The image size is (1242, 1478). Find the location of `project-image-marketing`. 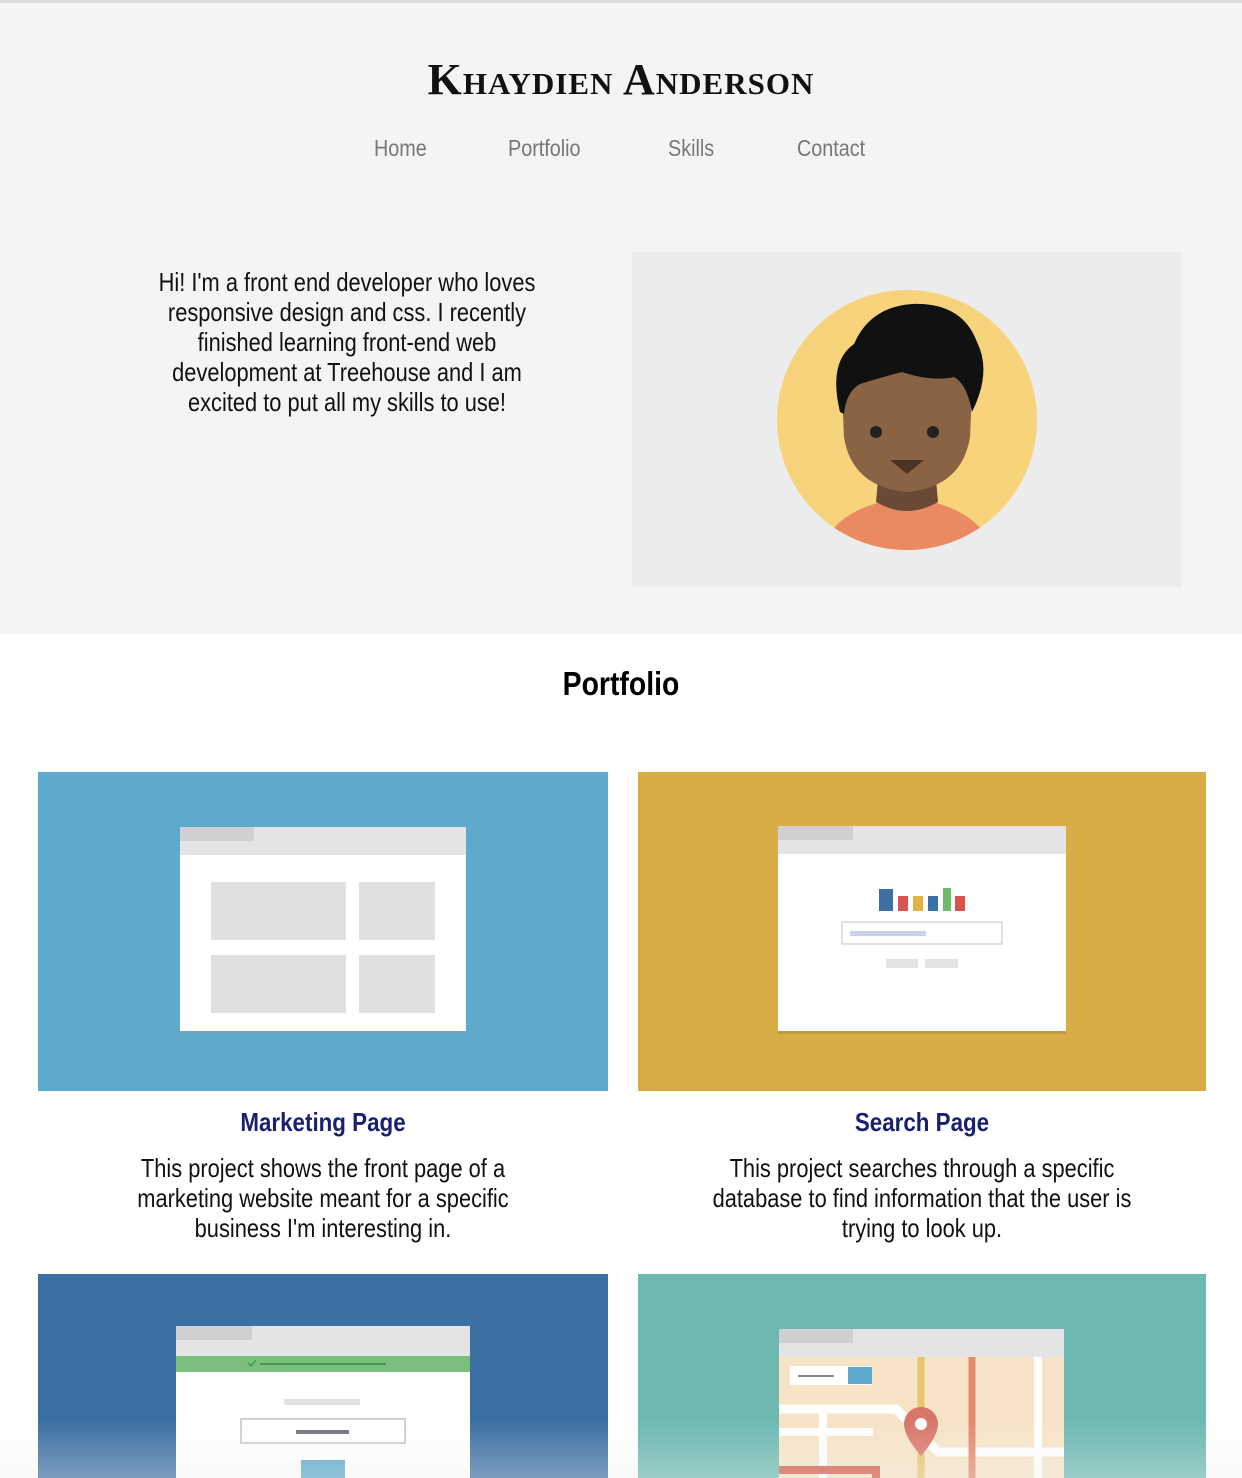

project-image-marketing is located at coordinates (323, 931).